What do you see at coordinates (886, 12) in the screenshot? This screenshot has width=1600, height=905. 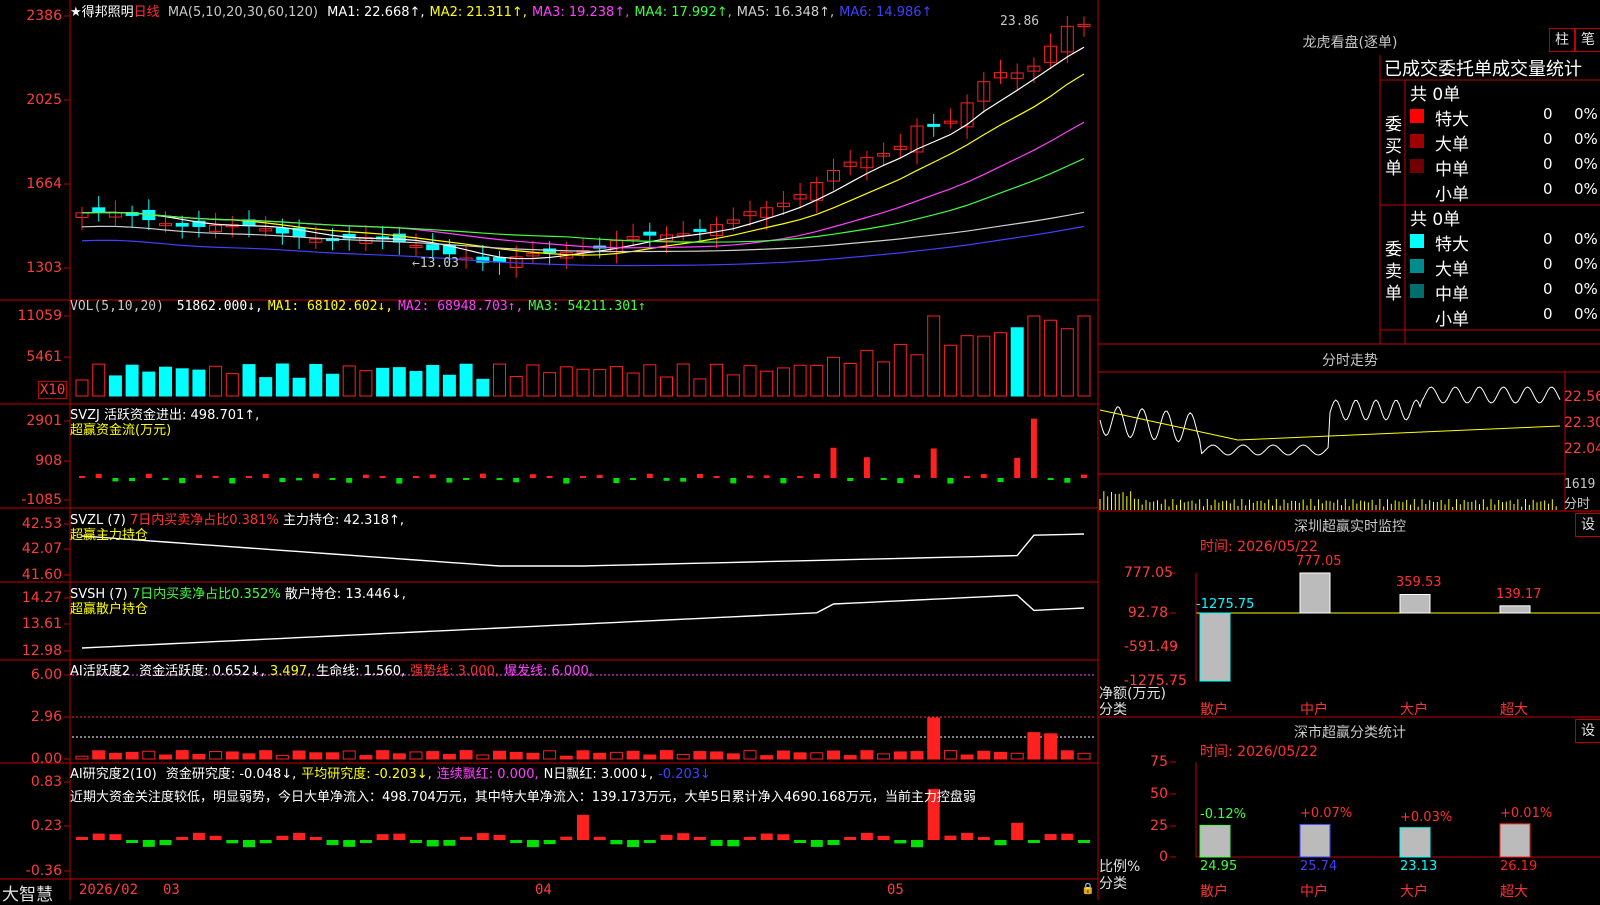 I see `indicator-value: MA6: 14.986↑` at bounding box center [886, 12].